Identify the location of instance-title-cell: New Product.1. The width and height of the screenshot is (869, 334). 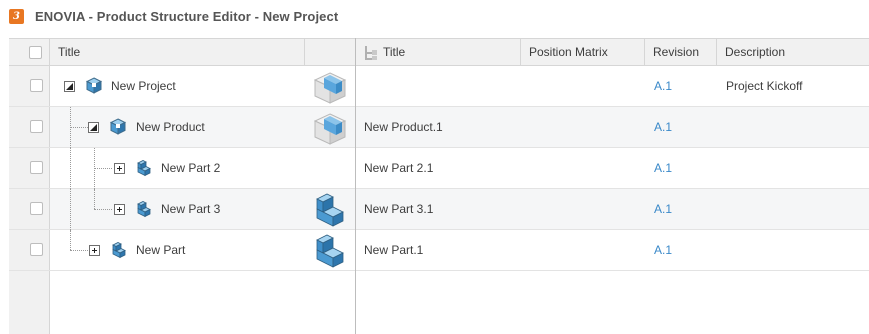
(403, 127).